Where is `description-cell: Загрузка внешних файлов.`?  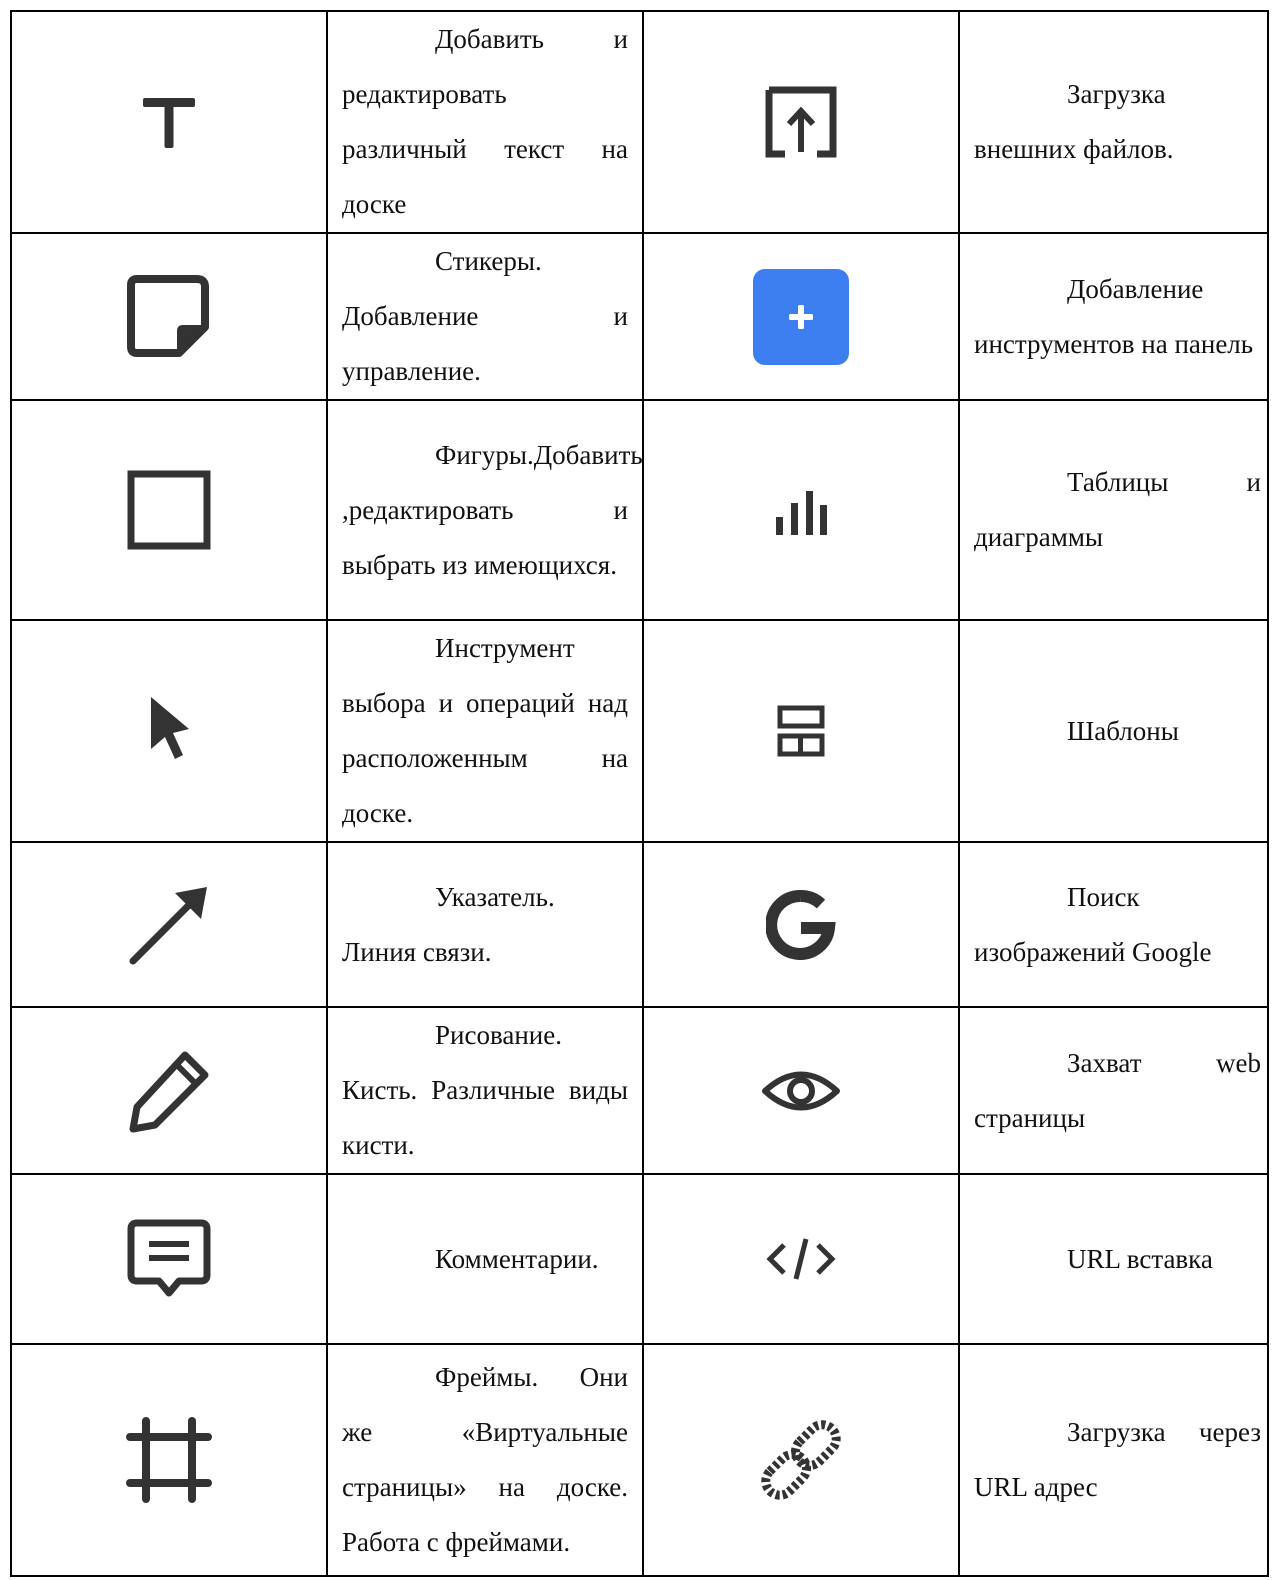 description-cell: Загрузка внешних файлов. is located at coordinates (1113, 122).